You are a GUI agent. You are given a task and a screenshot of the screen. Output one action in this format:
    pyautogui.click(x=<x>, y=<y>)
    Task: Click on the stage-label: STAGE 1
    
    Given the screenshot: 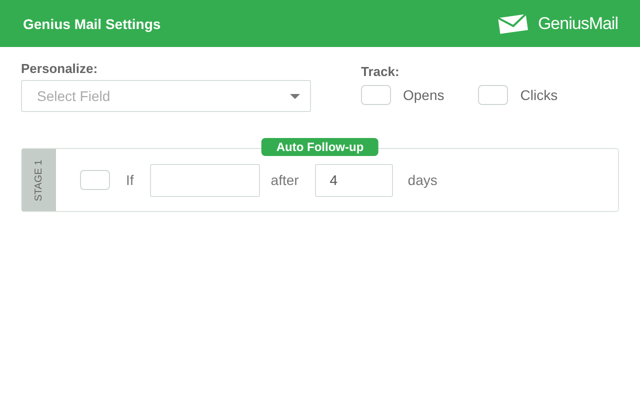 What is the action you would take?
    pyautogui.click(x=39, y=180)
    